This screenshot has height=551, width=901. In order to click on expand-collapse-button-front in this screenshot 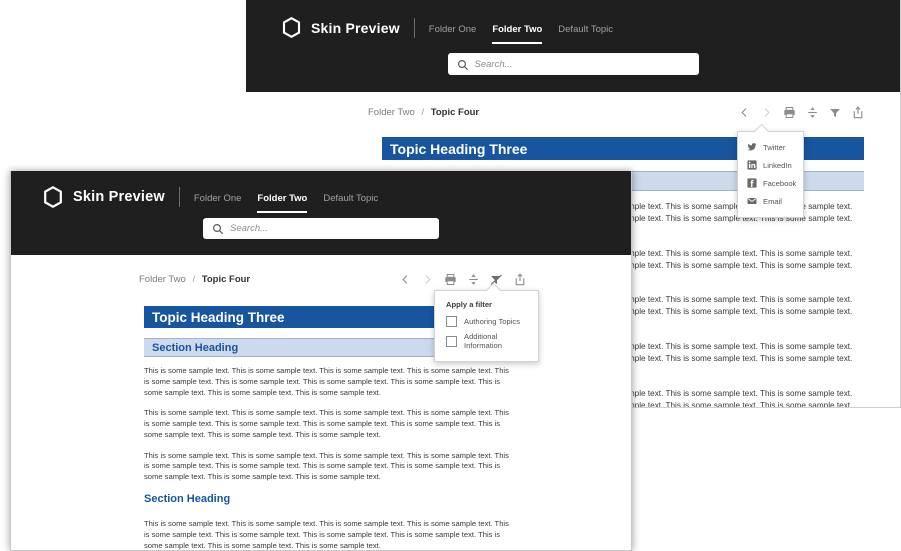, I will do `click(473, 279)`.